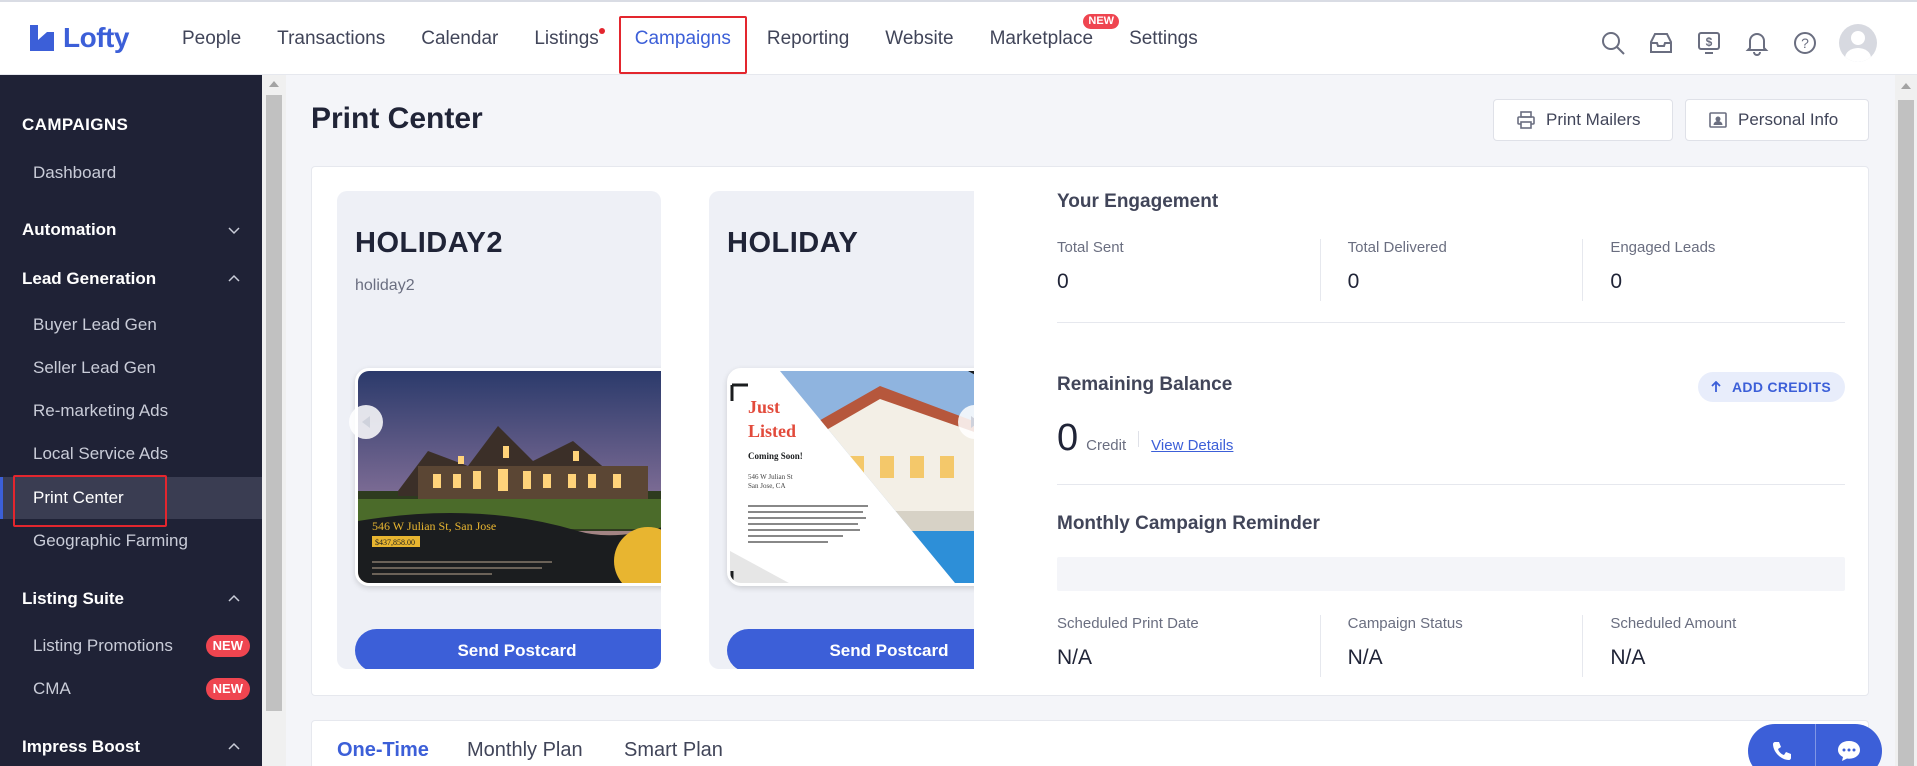  What do you see at coordinates (131, 368) in the screenshot?
I see `sidebar-item-seller-lead-gen: Seller Lead Gen` at bounding box center [131, 368].